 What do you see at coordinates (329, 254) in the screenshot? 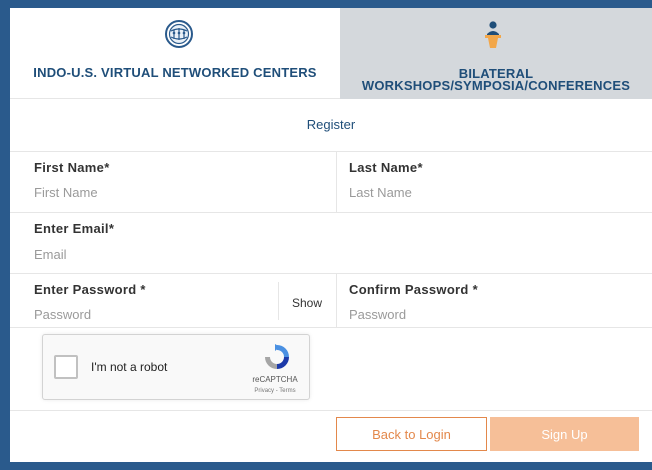
I see `email-input` at bounding box center [329, 254].